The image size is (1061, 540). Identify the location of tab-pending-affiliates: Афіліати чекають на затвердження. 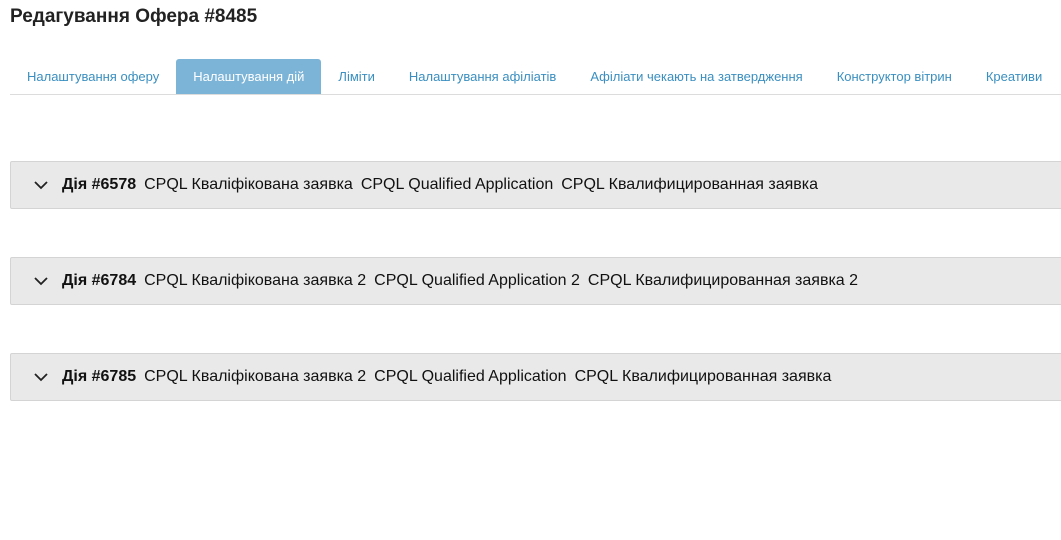
(696, 76).